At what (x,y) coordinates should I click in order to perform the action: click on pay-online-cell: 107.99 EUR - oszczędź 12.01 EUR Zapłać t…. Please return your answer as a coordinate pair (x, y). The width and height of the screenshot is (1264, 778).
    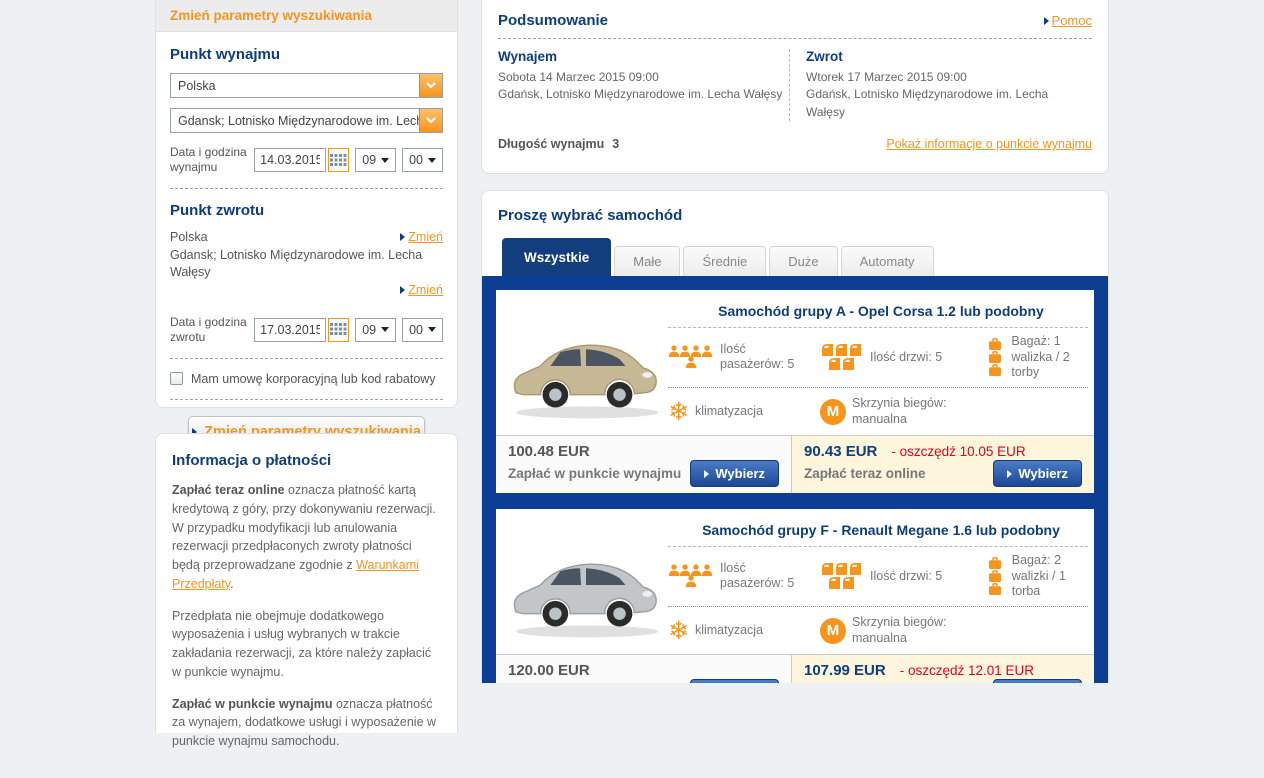
    Looking at the image, I should click on (942, 669).